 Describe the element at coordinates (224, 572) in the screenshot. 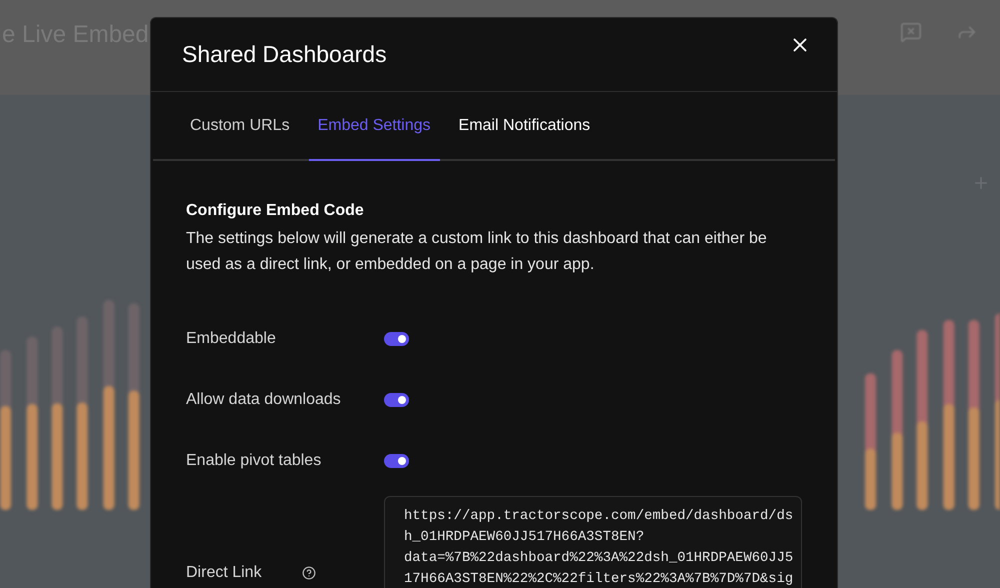

I see `field-label: Direct Link` at that location.